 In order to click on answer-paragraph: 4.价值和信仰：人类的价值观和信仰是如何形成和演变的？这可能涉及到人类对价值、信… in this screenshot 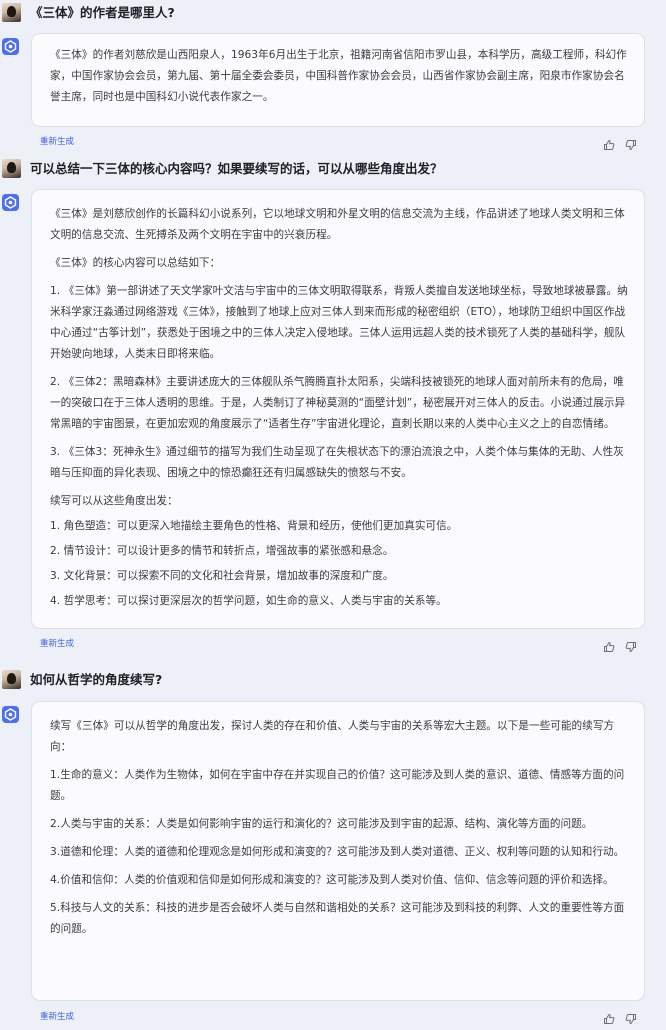, I will do `click(332, 880)`.